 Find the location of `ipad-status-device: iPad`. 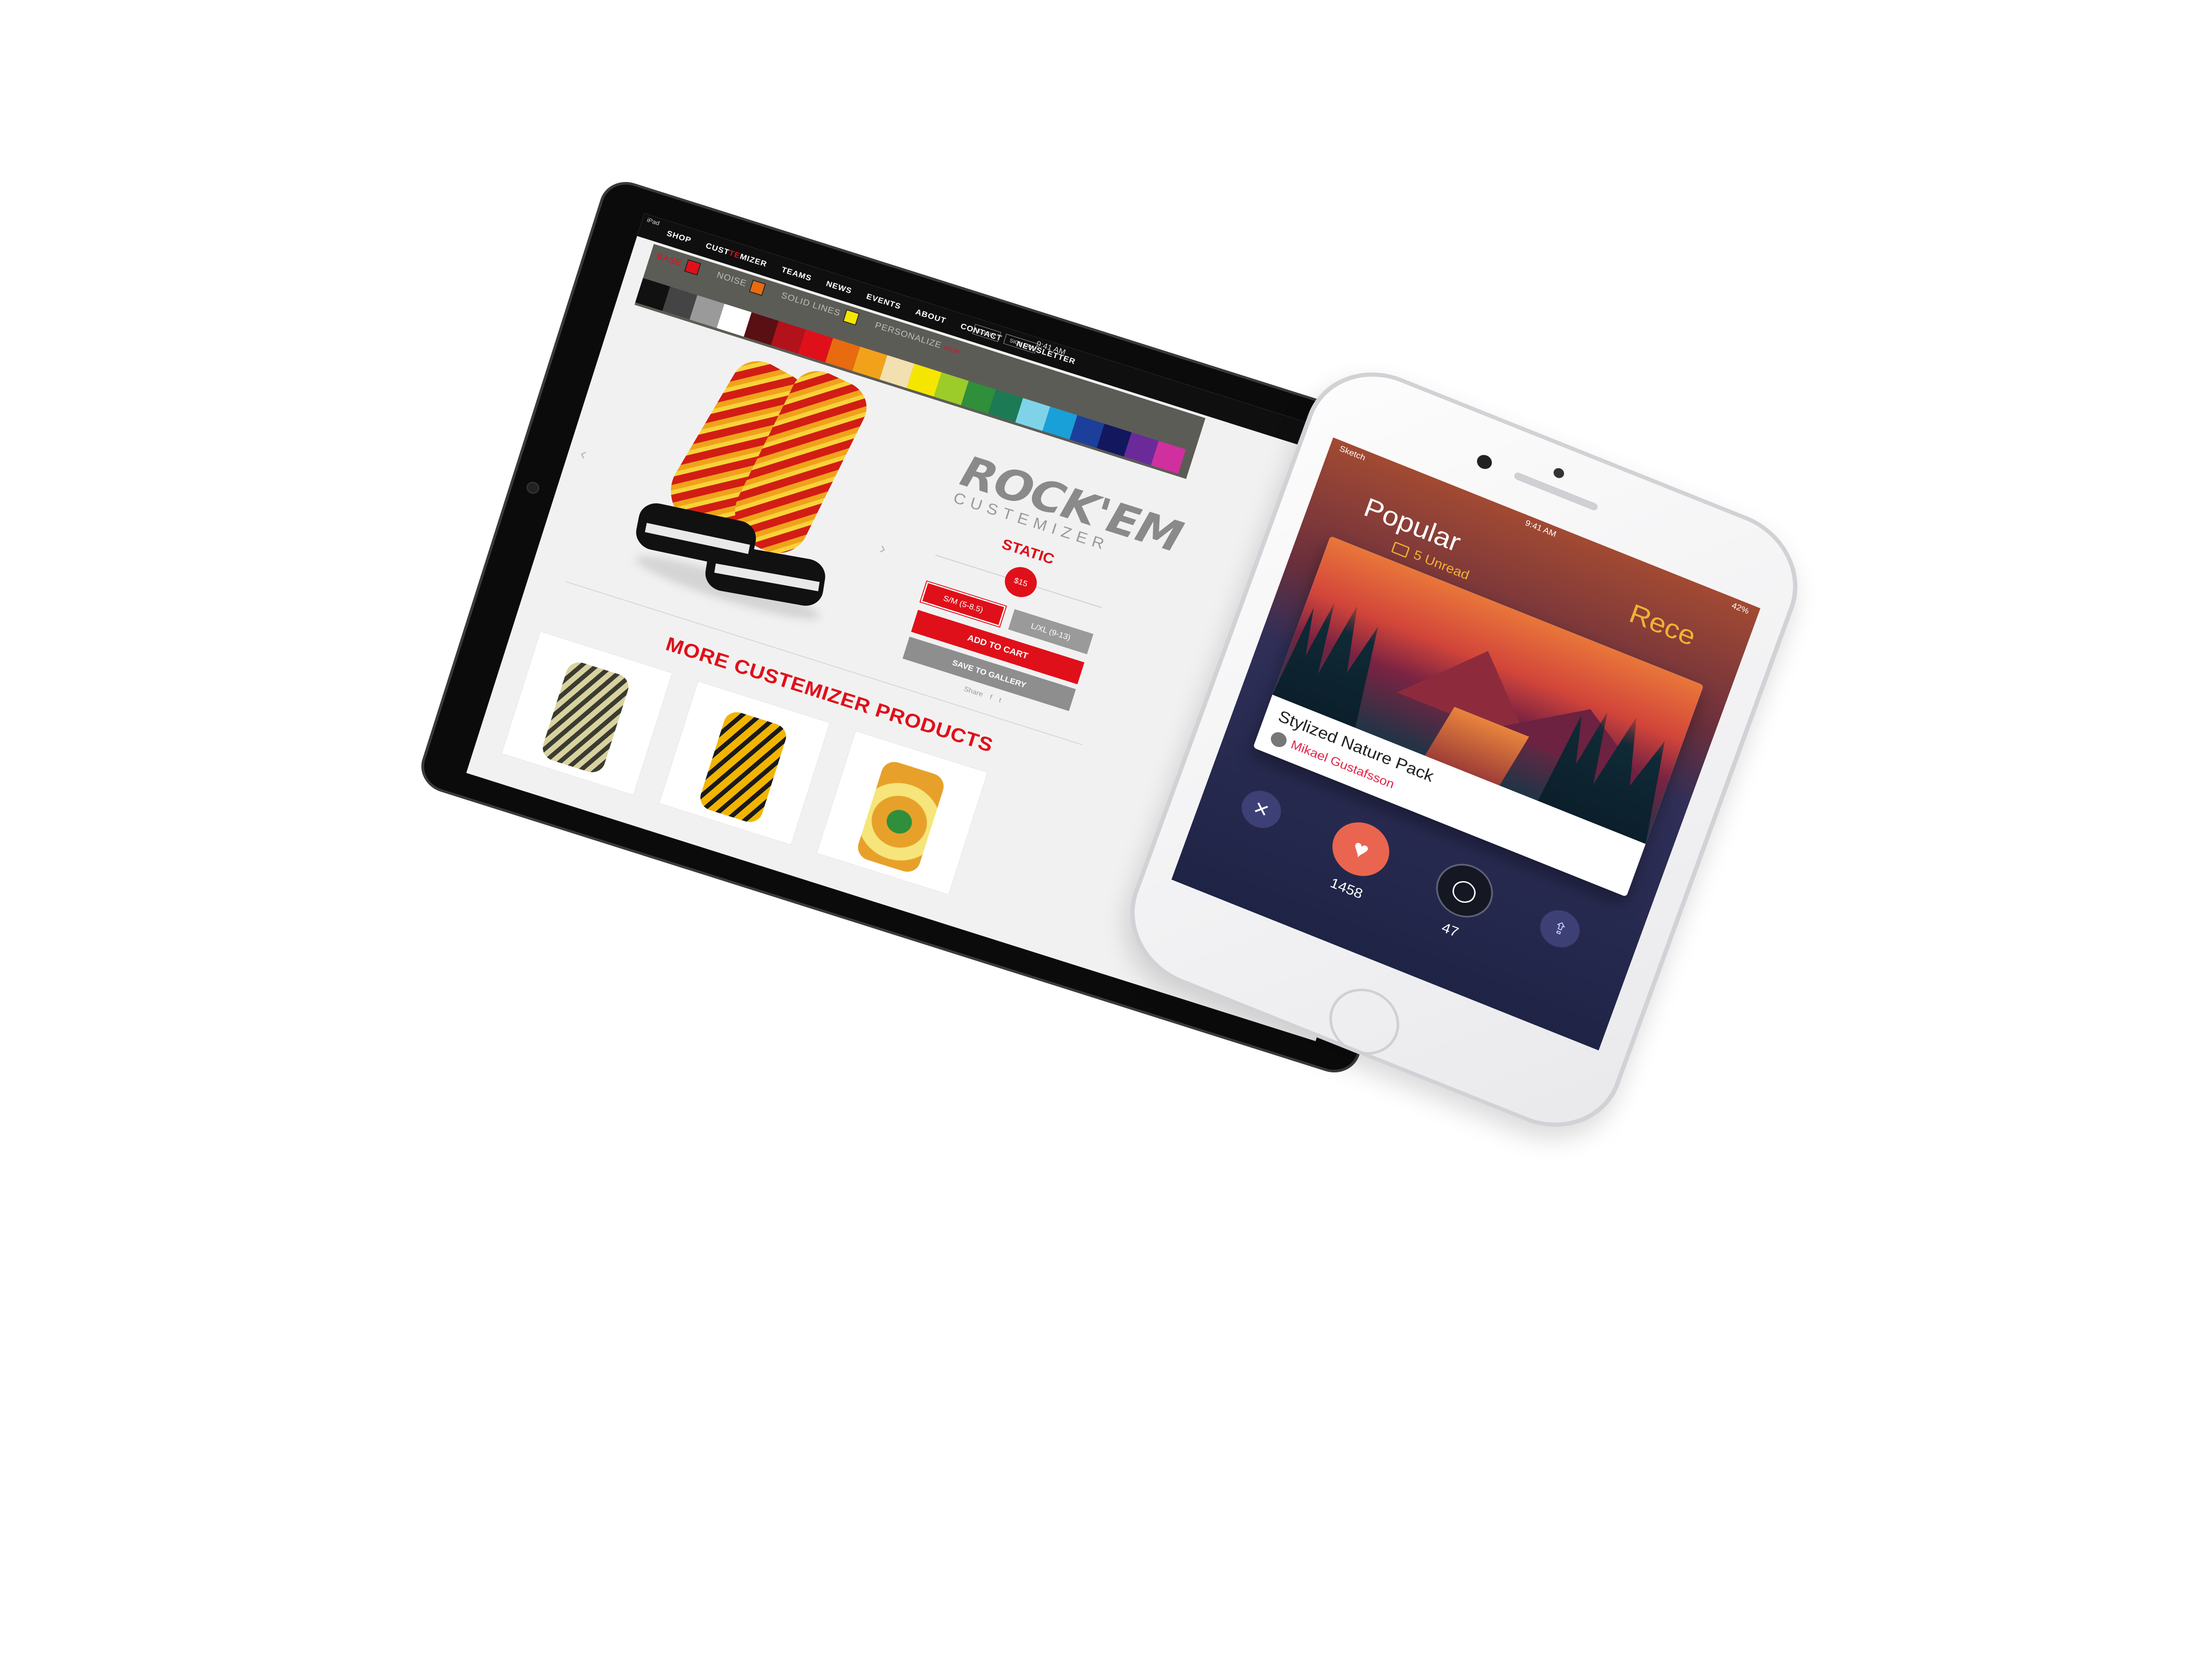

ipad-status-device: iPad is located at coordinates (653, 221).